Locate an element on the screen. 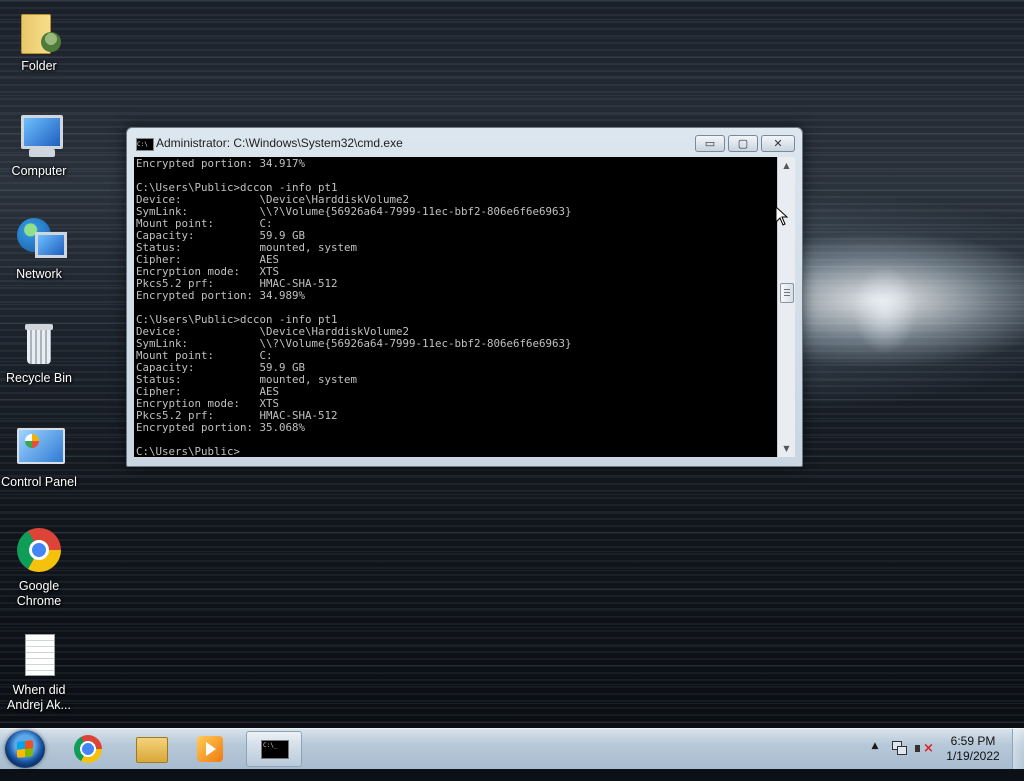 This screenshot has height=781, width=1024. scrollbar-thumb is located at coordinates (787, 293).